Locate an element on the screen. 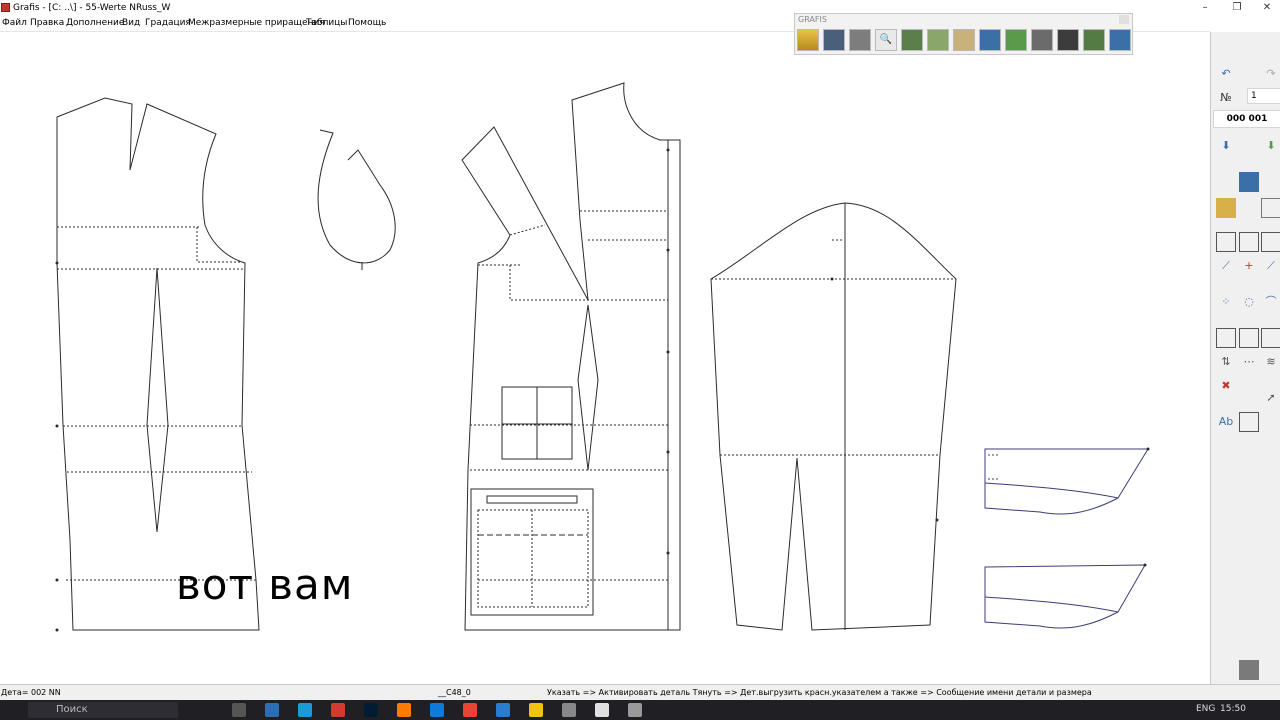 This screenshot has height=720, width=1280. taskbar: Поиск ENG 15:50 is located at coordinates (640, 710).